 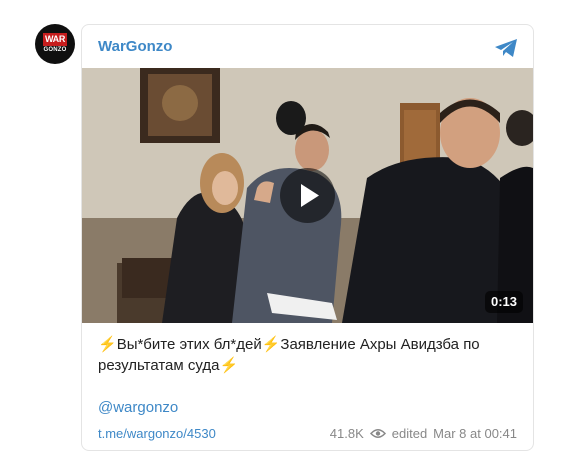 What do you see at coordinates (55, 39) in the screenshot?
I see `logo-top-text: WAR` at bounding box center [55, 39].